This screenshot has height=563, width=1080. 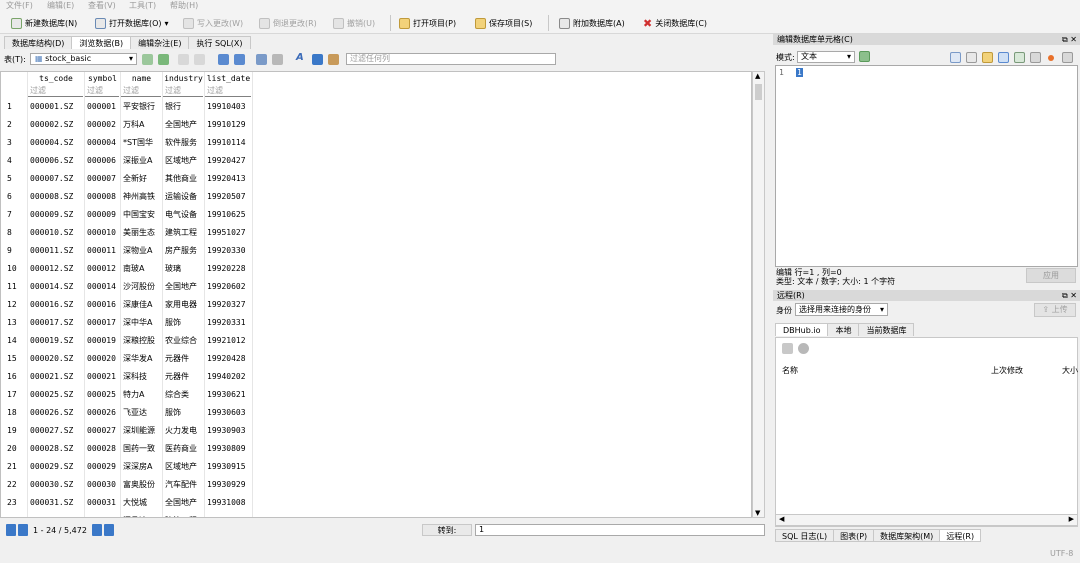 What do you see at coordinates (229, 484) in the screenshot?
I see `cell-list-date: 19930929` at bounding box center [229, 484].